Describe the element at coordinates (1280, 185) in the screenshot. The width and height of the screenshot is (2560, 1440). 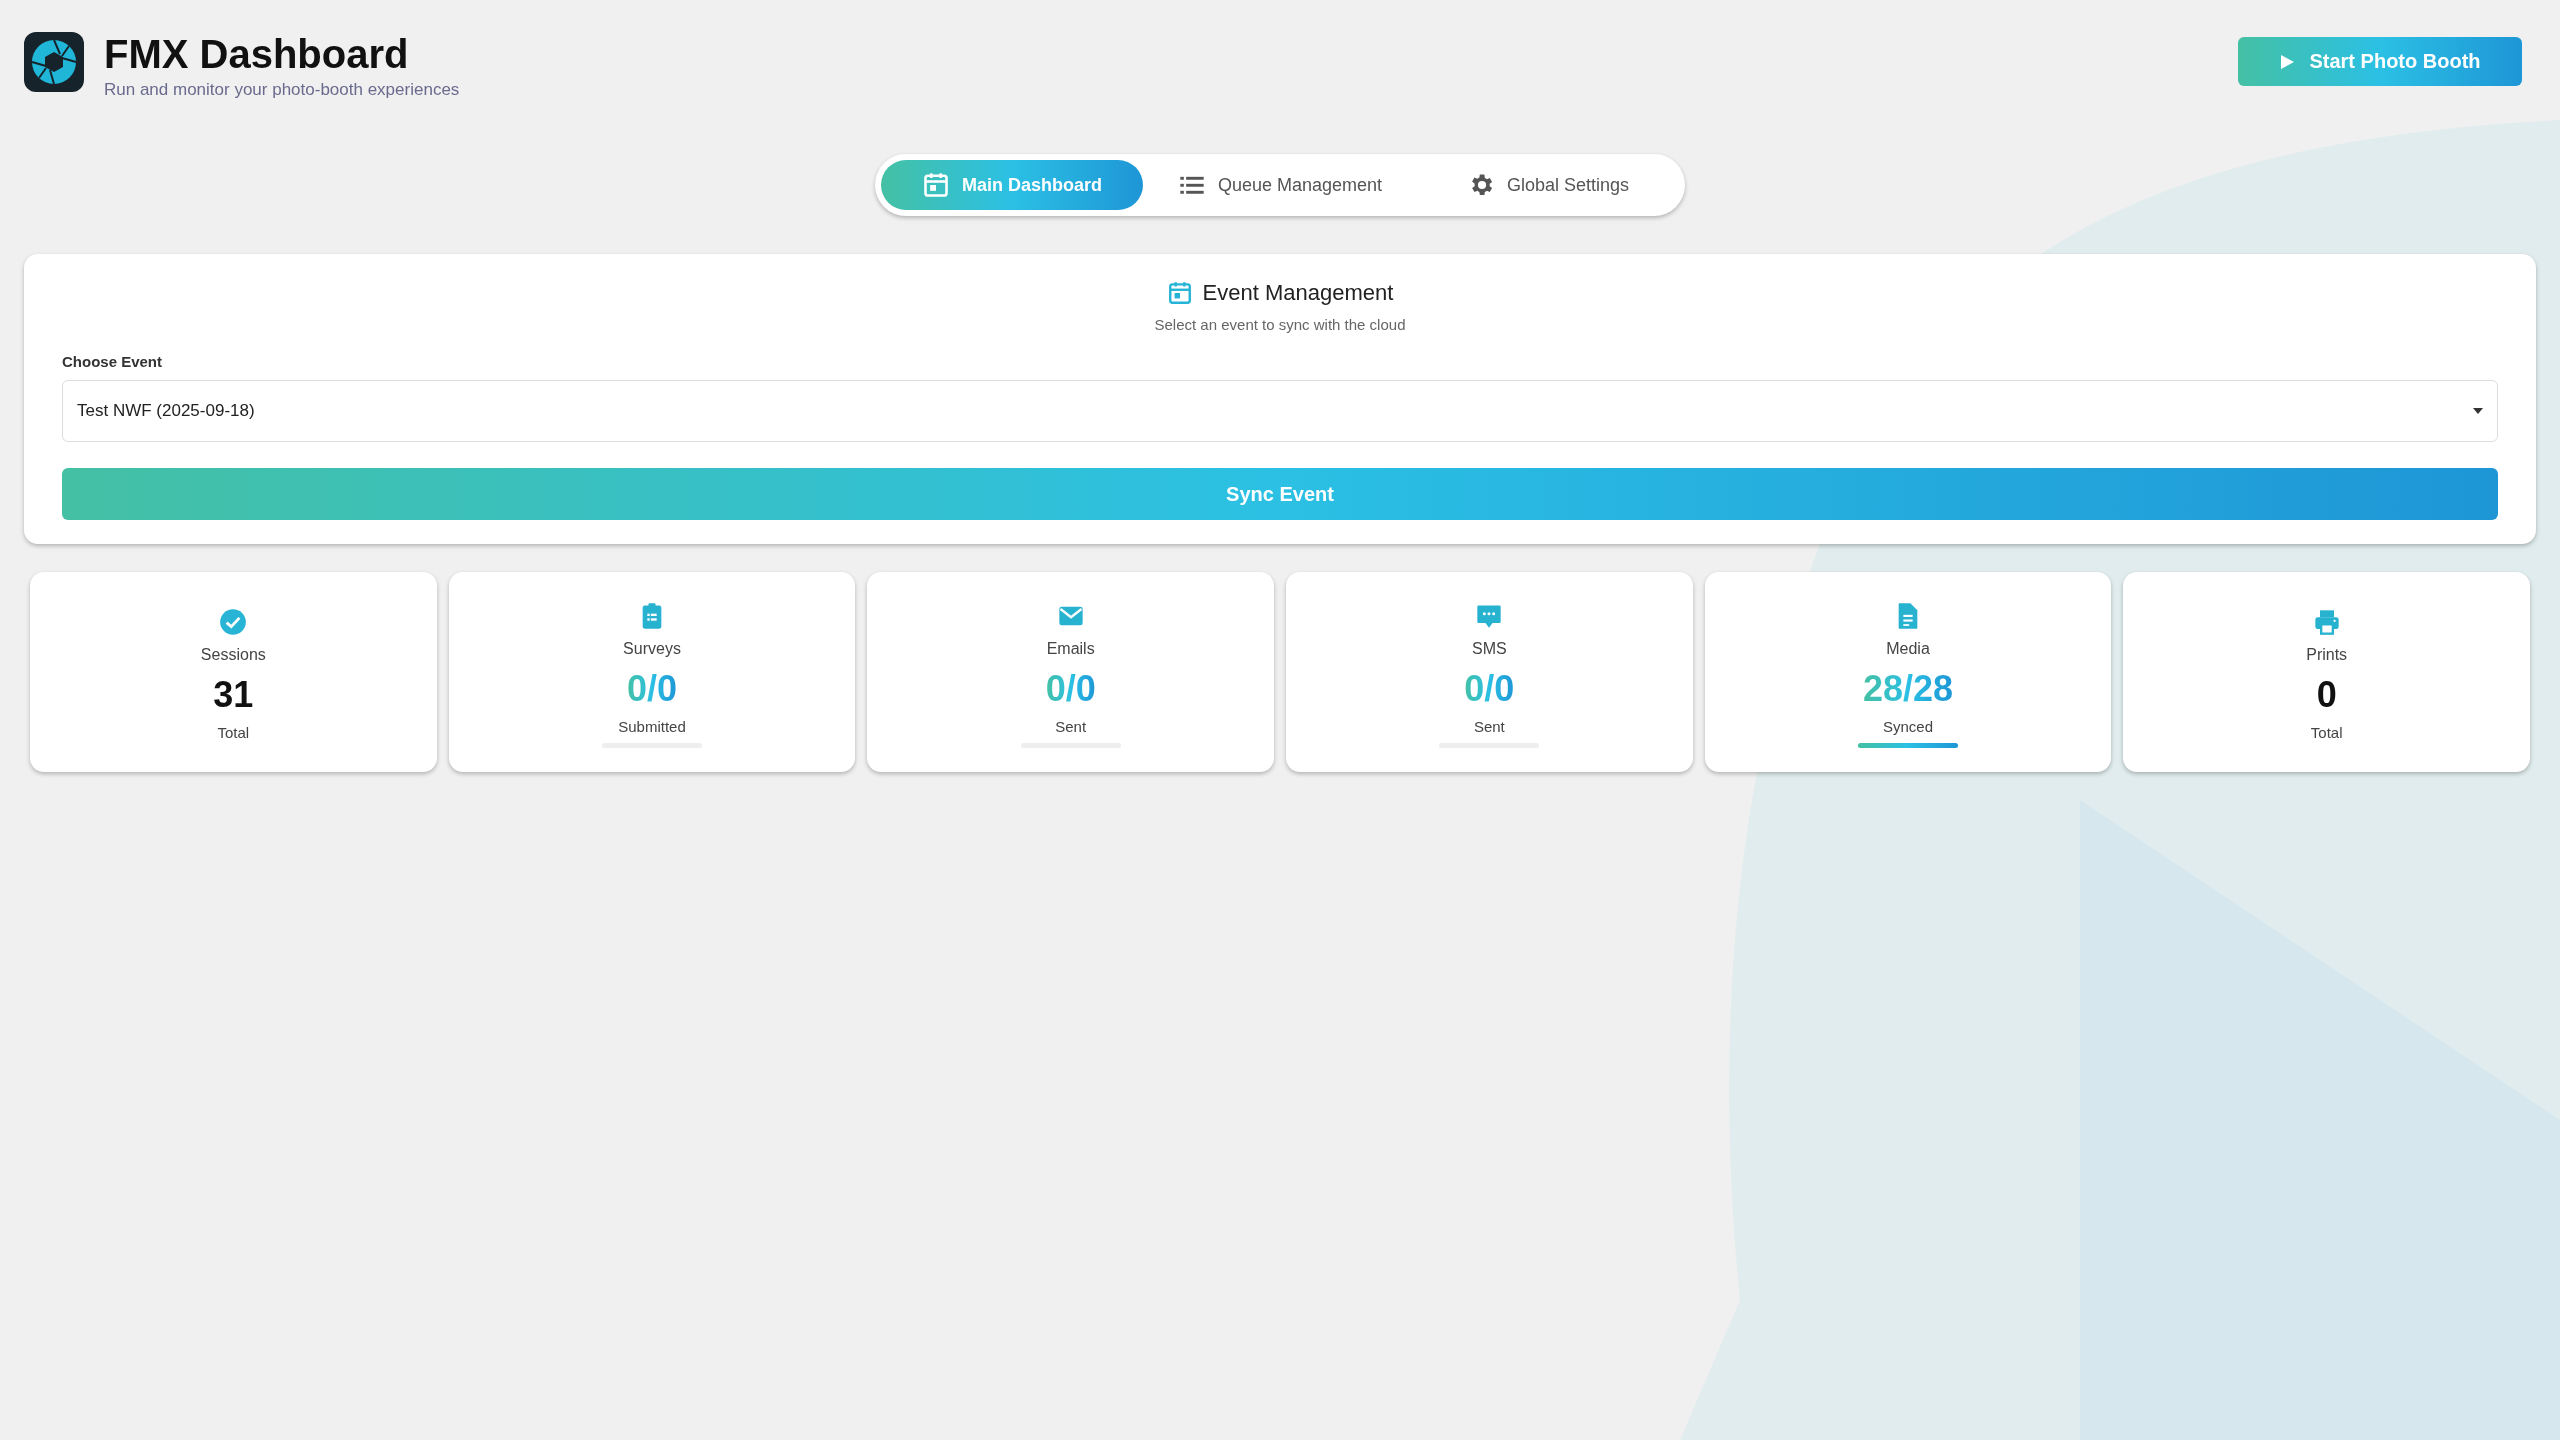
I see `tab: Queue Management` at that location.